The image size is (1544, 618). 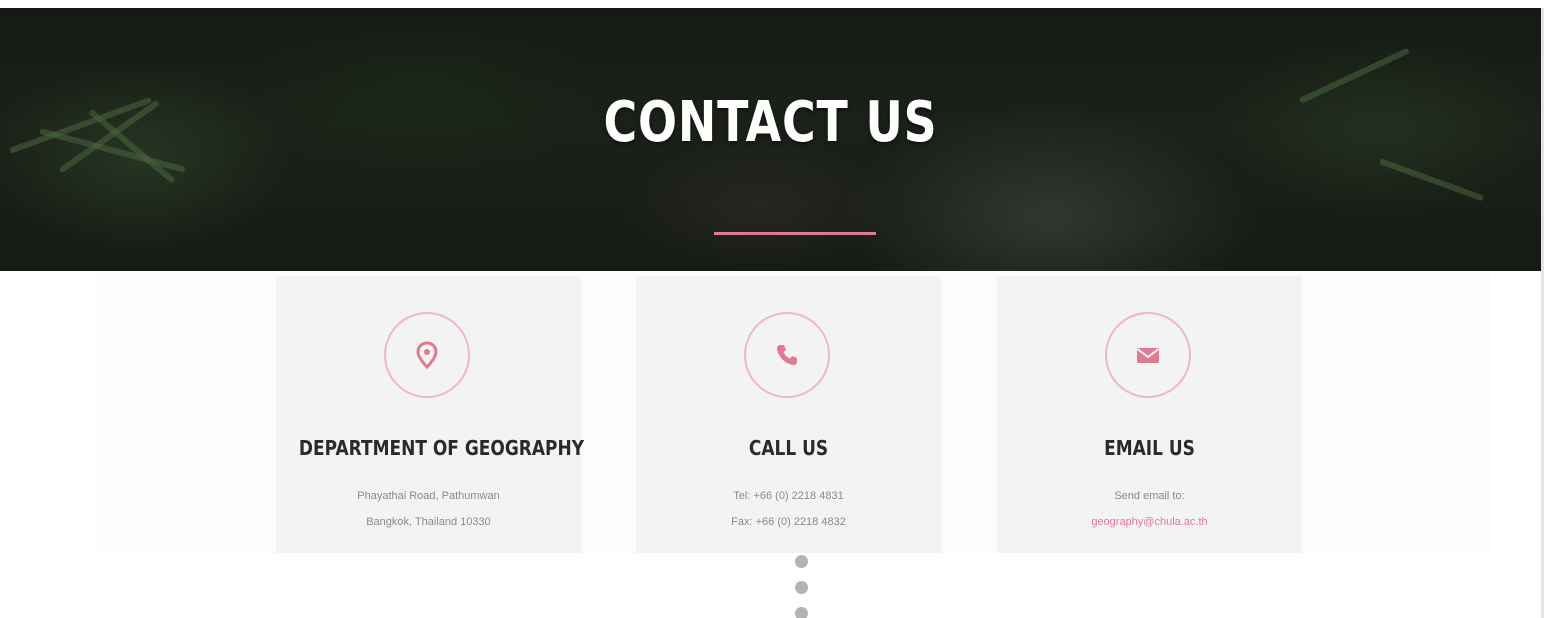 I want to click on map-pin-icon, so click(x=427, y=355).